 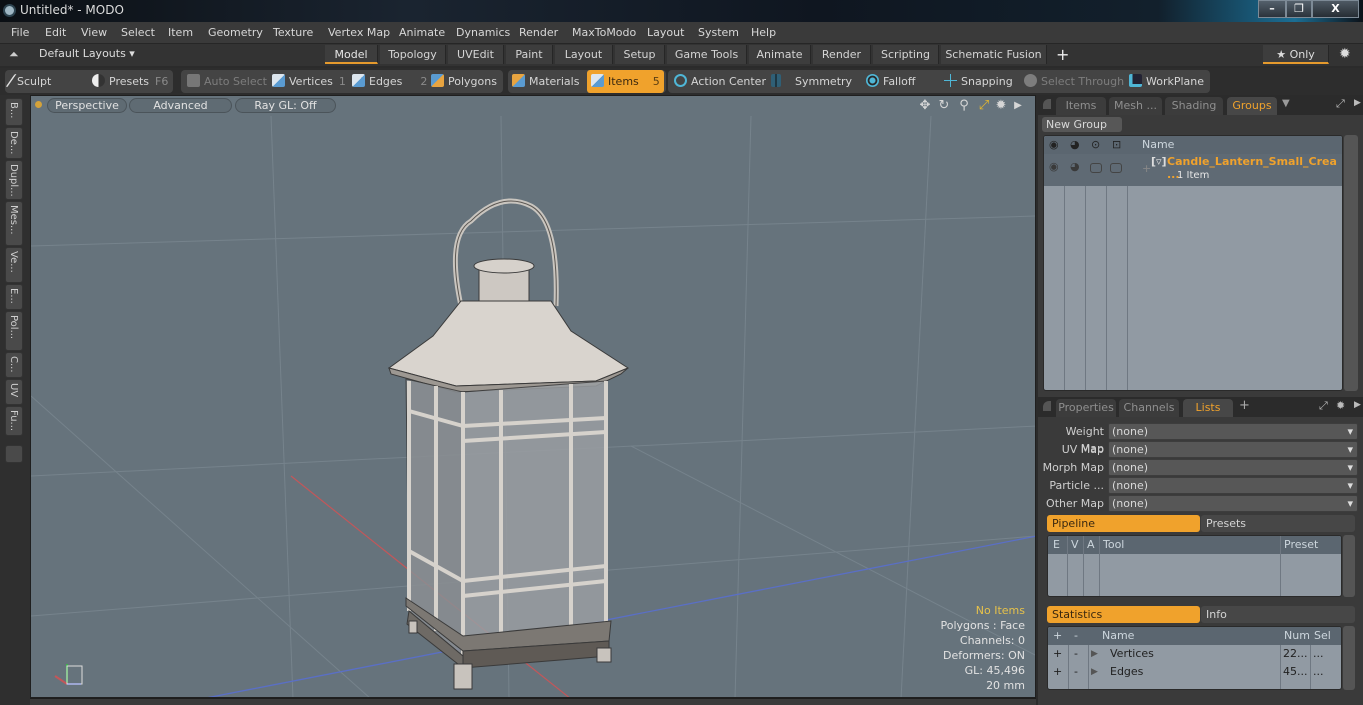 I want to click on tab-scripting: Scripting, so click(x=906, y=54).